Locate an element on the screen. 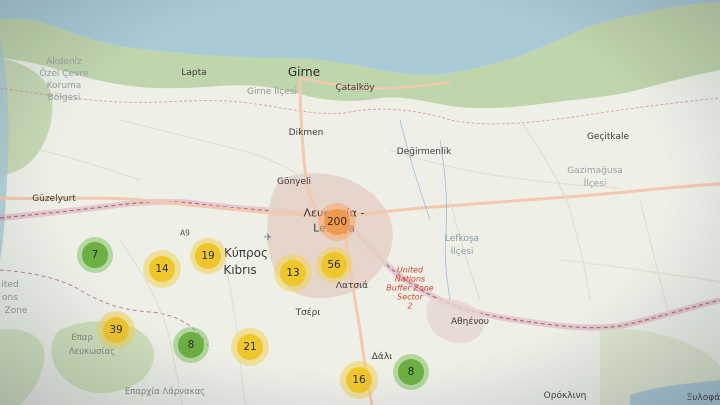  place-latsia: Λατσιά is located at coordinates (352, 286).